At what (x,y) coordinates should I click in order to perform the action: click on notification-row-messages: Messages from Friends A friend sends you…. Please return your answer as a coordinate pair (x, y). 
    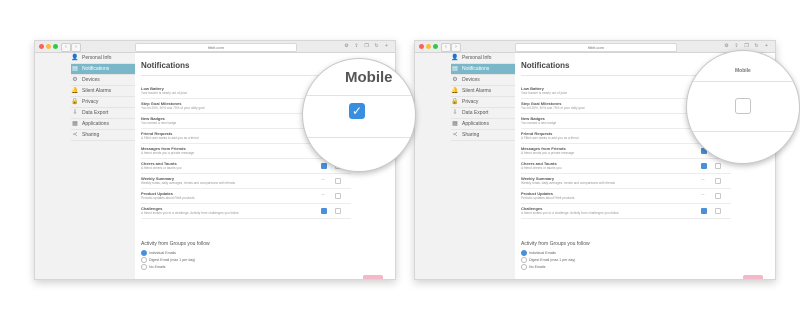
    Looking at the image, I should click on (626, 151).